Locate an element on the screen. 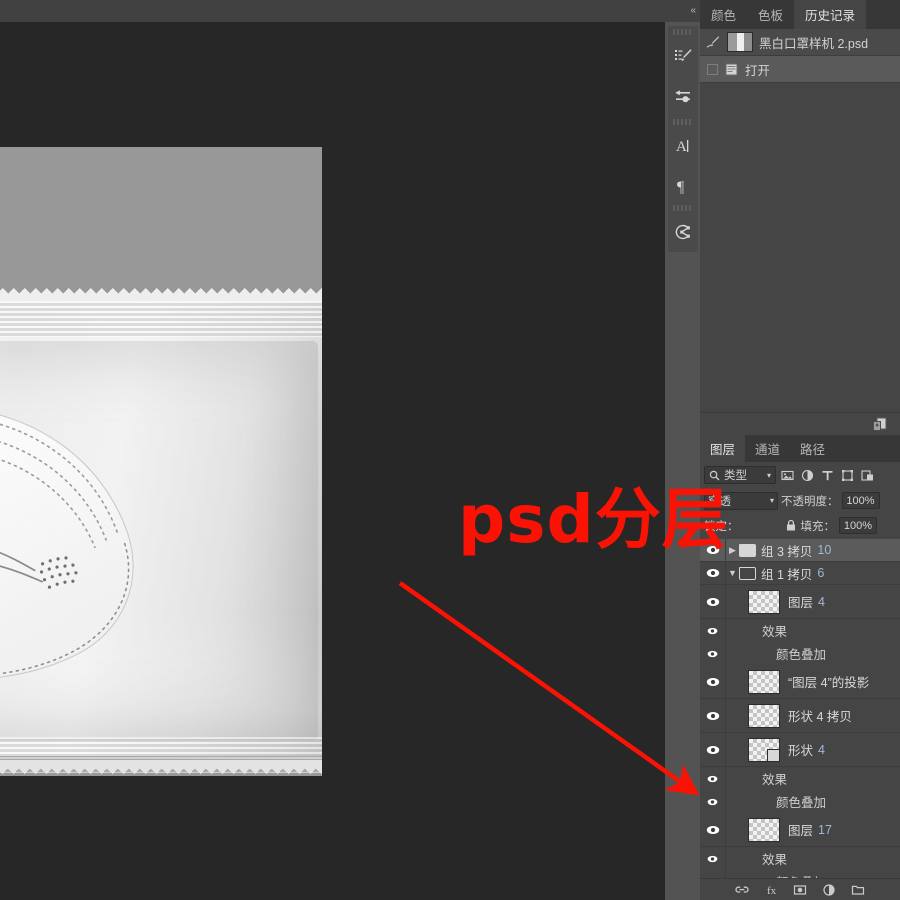  new-document-from-state-icon is located at coordinates (879, 424).